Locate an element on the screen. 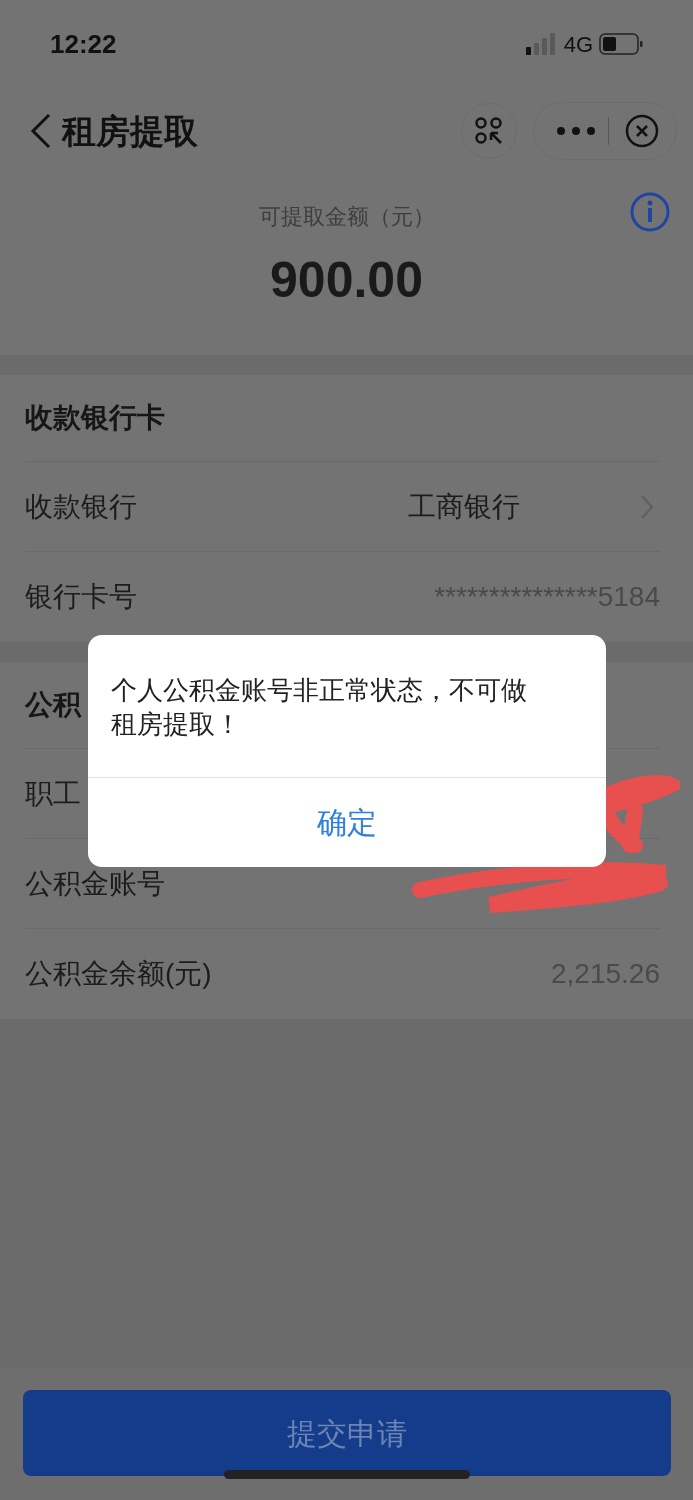 The height and width of the screenshot is (1500, 693). battery-icon is located at coordinates (621, 44).